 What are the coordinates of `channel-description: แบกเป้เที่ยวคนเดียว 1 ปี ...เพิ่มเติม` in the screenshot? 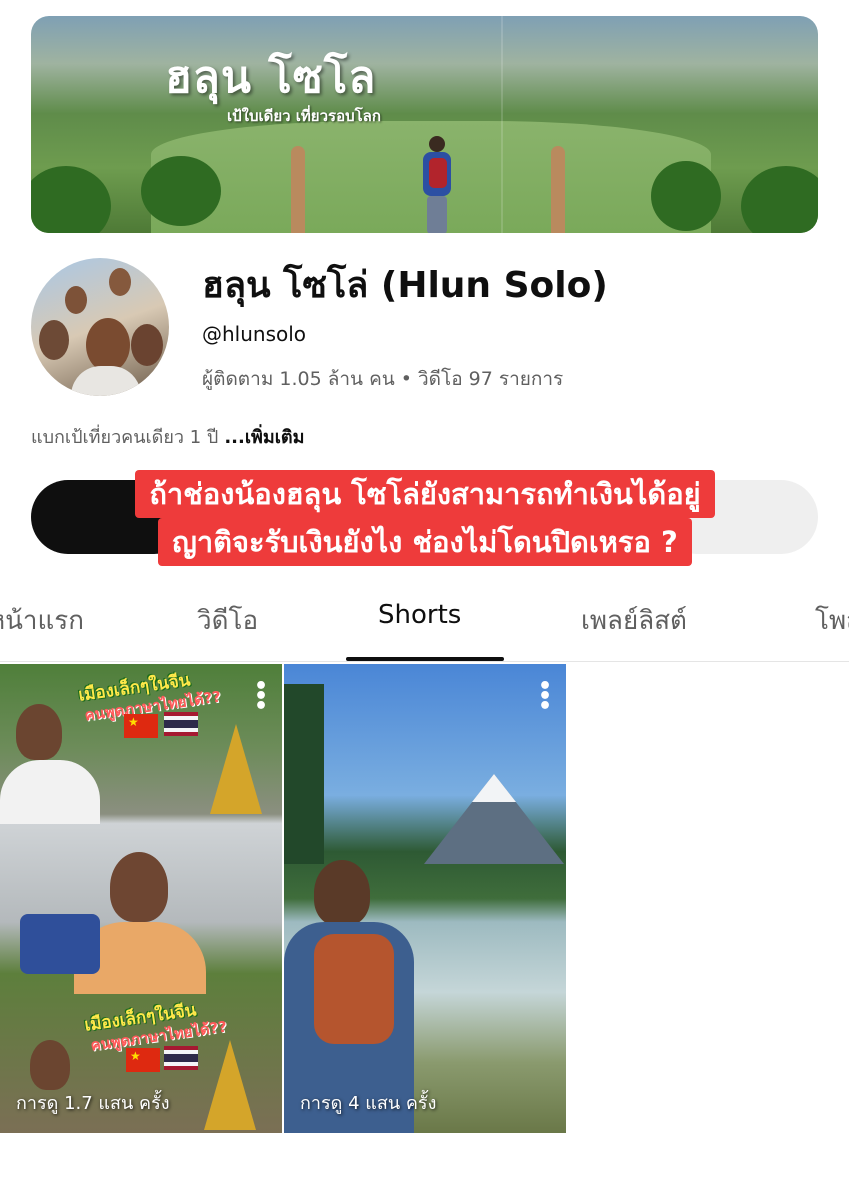 It's located at (167, 436).